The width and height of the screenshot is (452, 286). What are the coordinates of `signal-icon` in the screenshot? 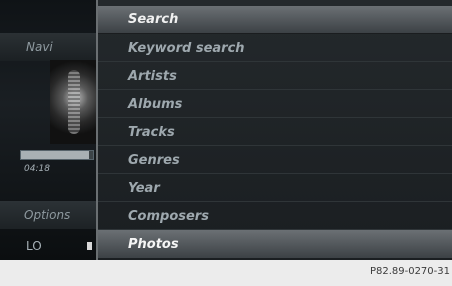 It's located at (89, 246).